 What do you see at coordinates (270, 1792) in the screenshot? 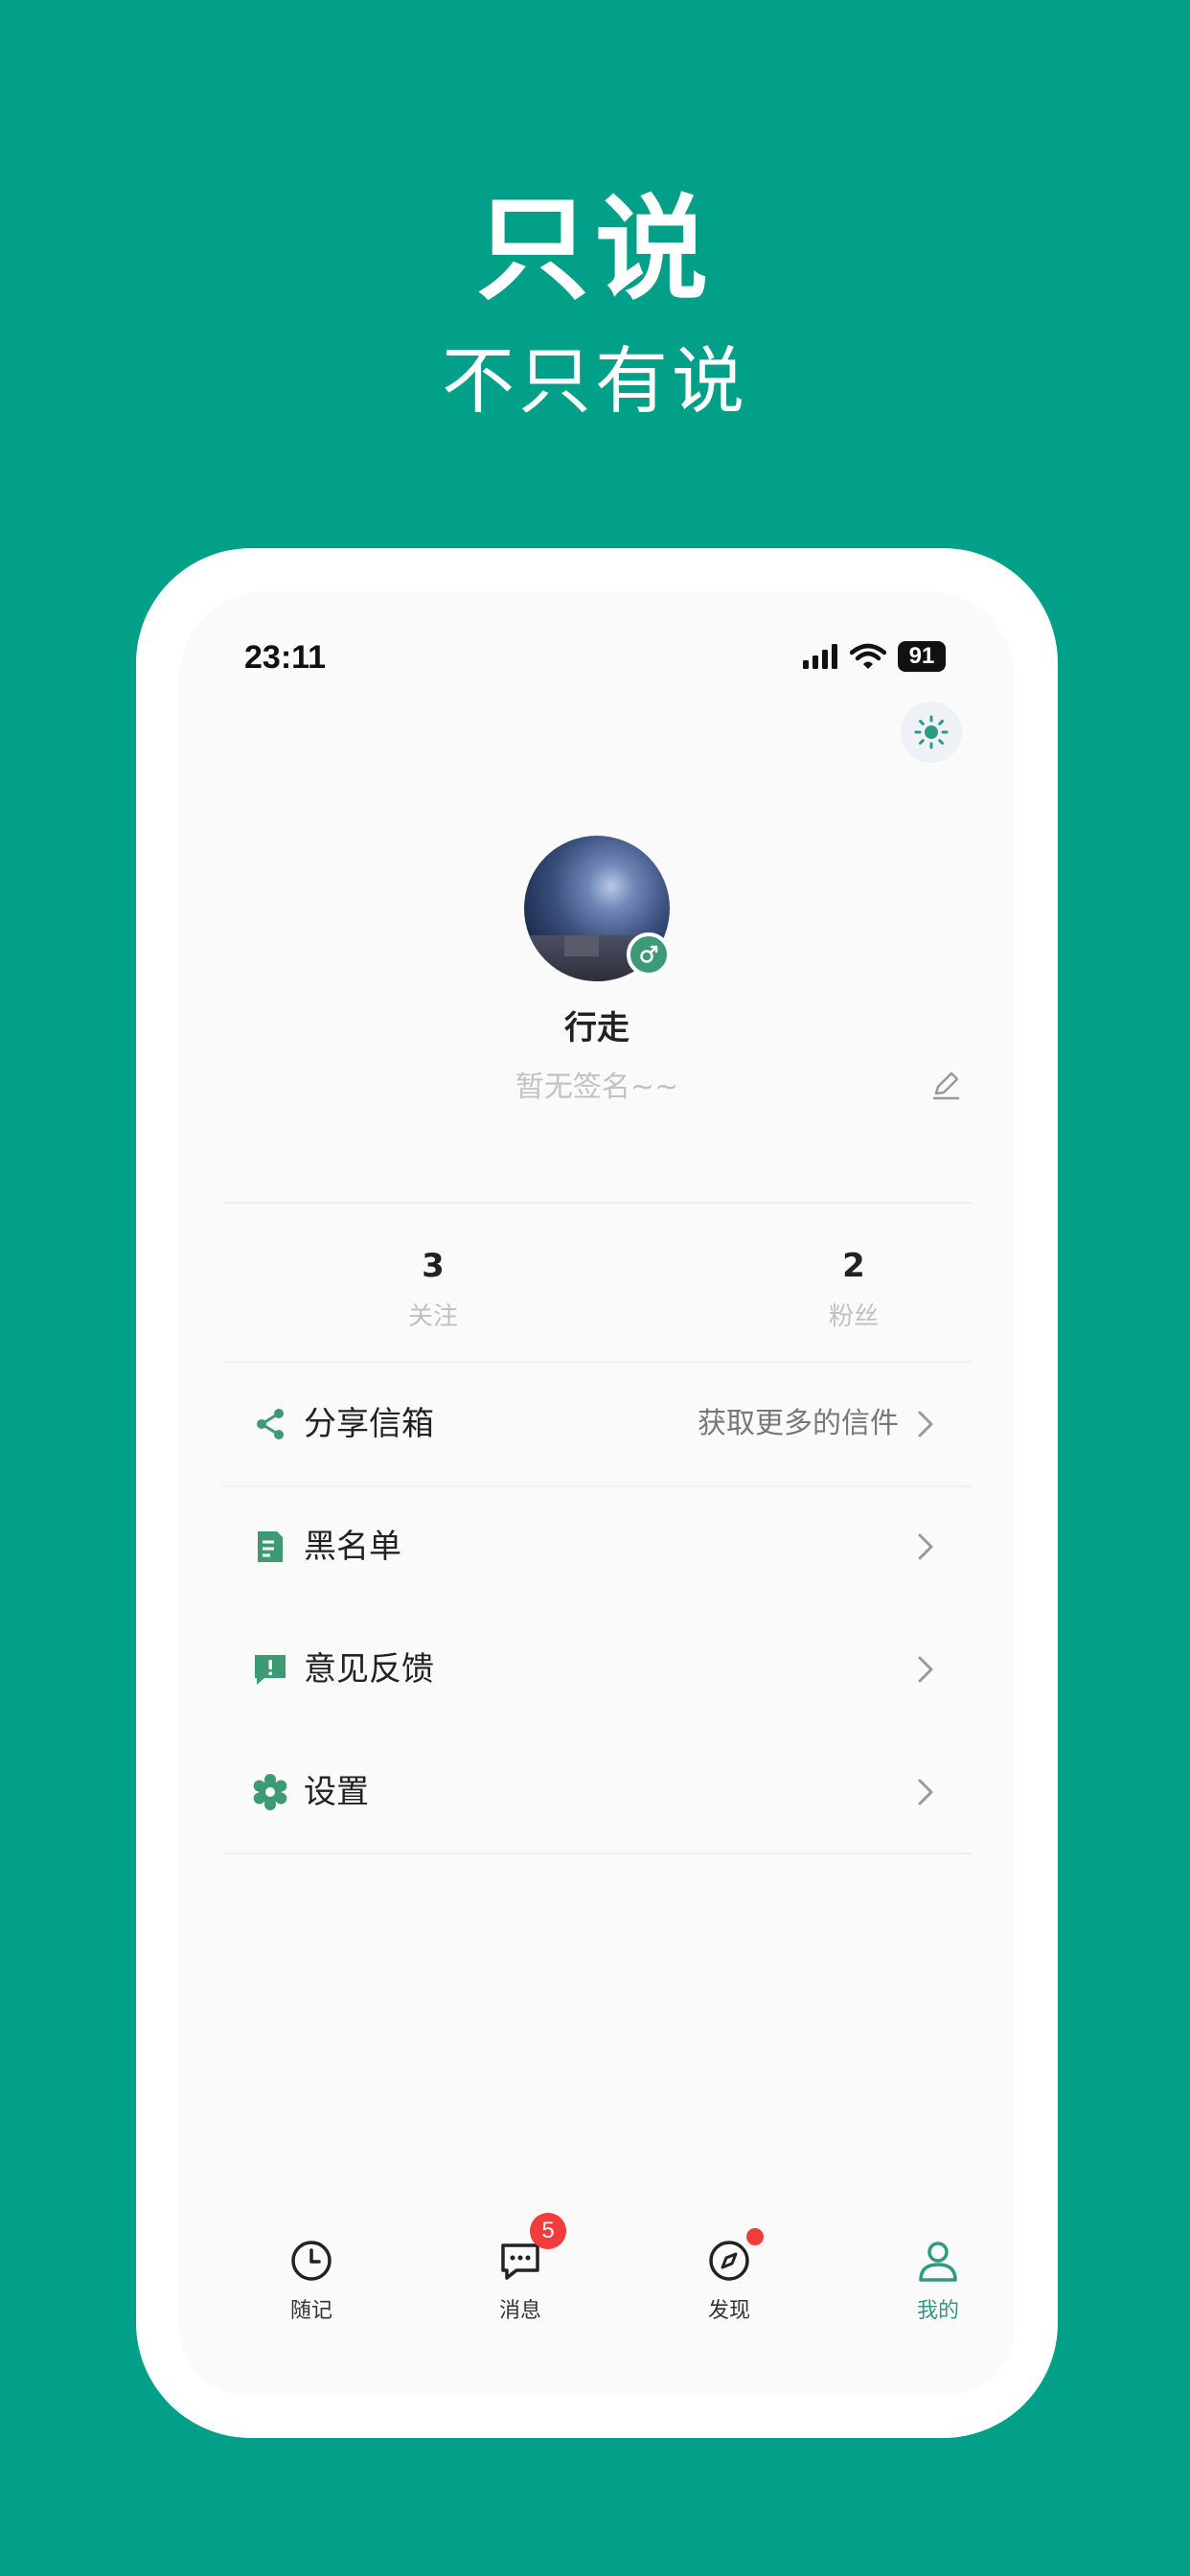
I see `gear-icon` at bounding box center [270, 1792].